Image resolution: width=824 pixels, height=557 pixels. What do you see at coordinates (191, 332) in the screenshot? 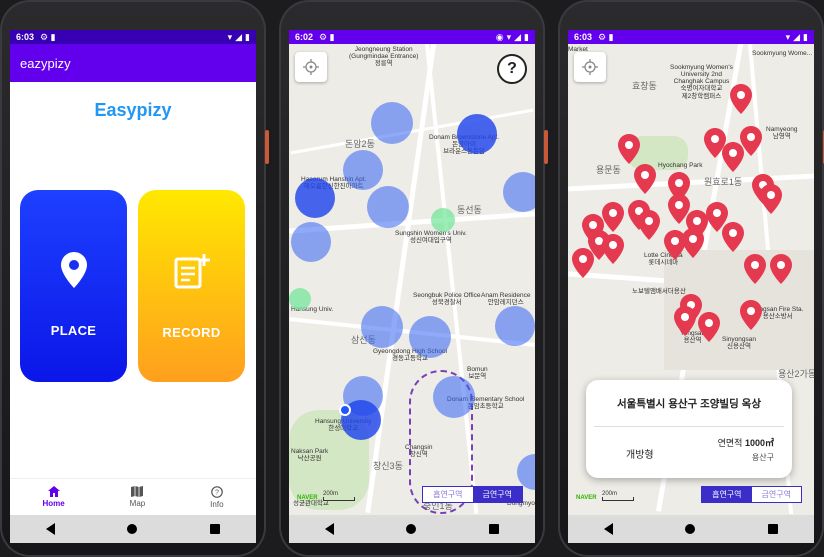
I see `record-label: RECORD` at bounding box center [191, 332].